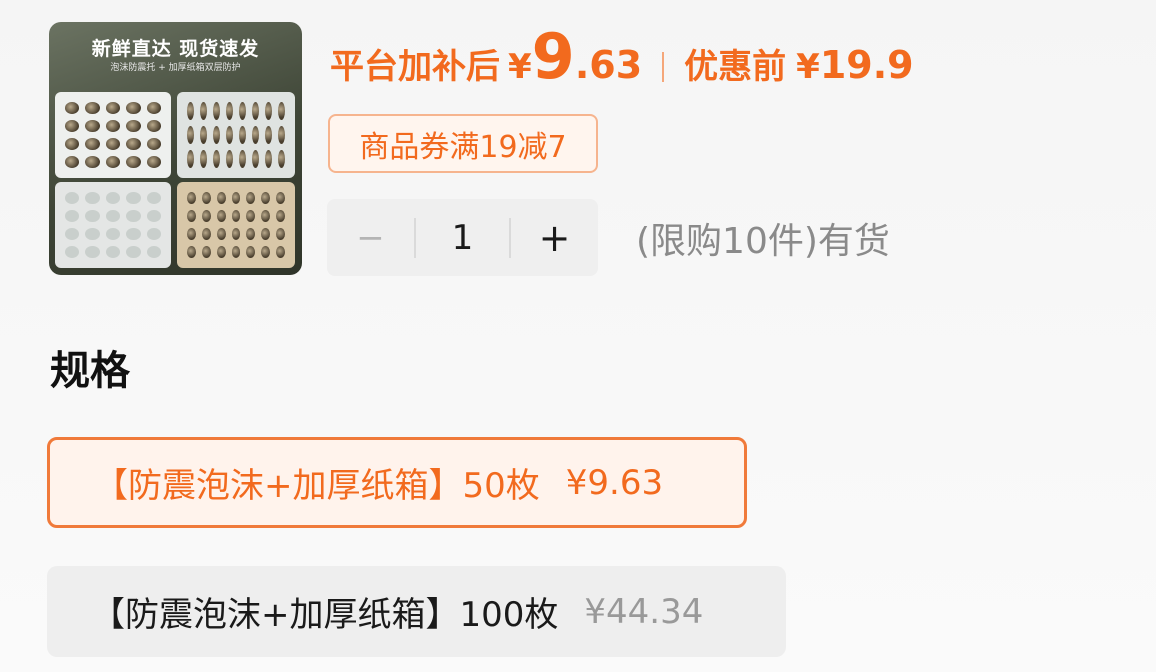 The width and height of the screenshot is (1156, 672). What do you see at coordinates (808, 67) in the screenshot?
I see `original-price-currency: ¥` at bounding box center [808, 67].